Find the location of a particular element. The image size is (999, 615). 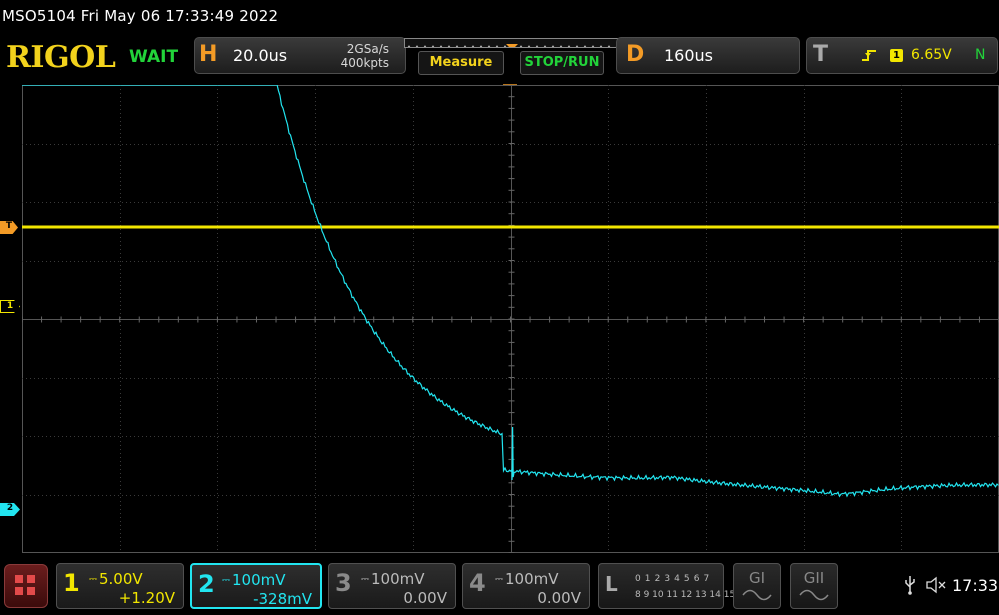

channel2-box: 2 ⎓ 100mV -328mV is located at coordinates (256, 586).